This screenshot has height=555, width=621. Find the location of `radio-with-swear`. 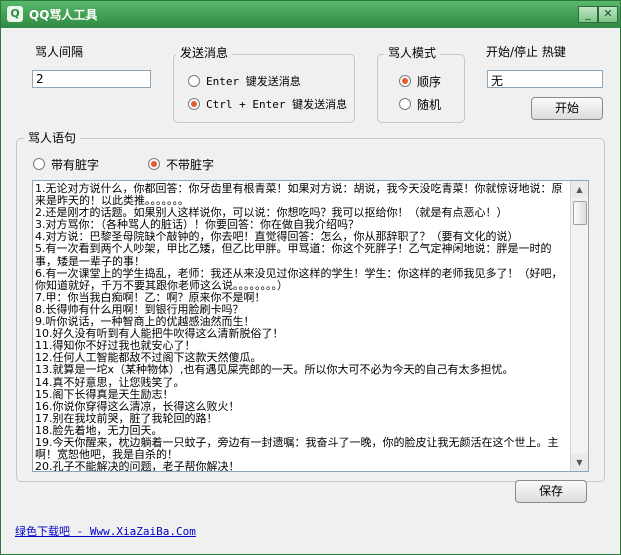

radio-with-swear is located at coordinates (39, 164).